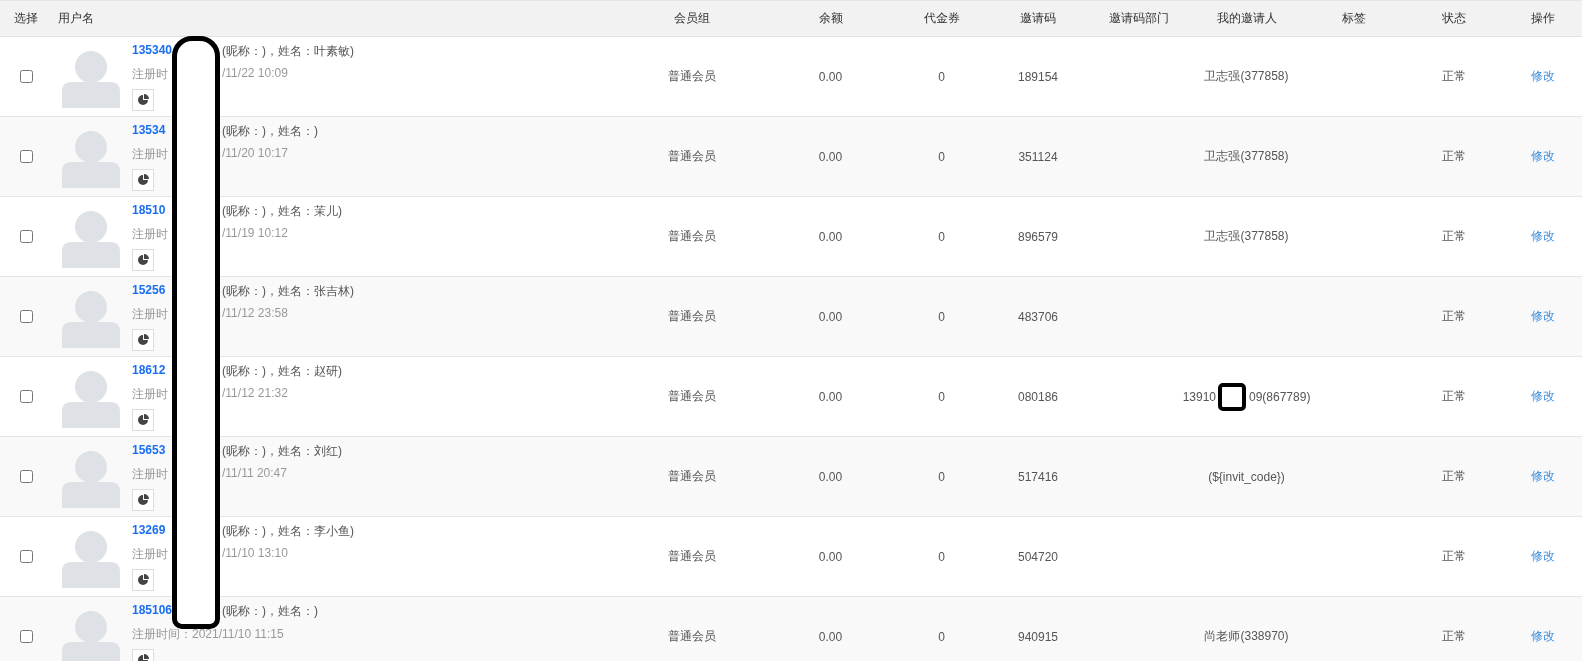 This screenshot has width=1582, height=661. What do you see at coordinates (26, 18) in the screenshot?
I see `column-header: 选择` at bounding box center [26, 18].